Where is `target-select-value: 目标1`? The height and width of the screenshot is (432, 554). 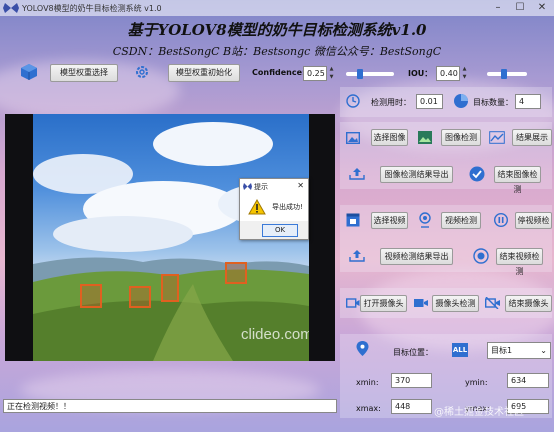 target-select-value: 目标1 is located at coordinates (502, 350).